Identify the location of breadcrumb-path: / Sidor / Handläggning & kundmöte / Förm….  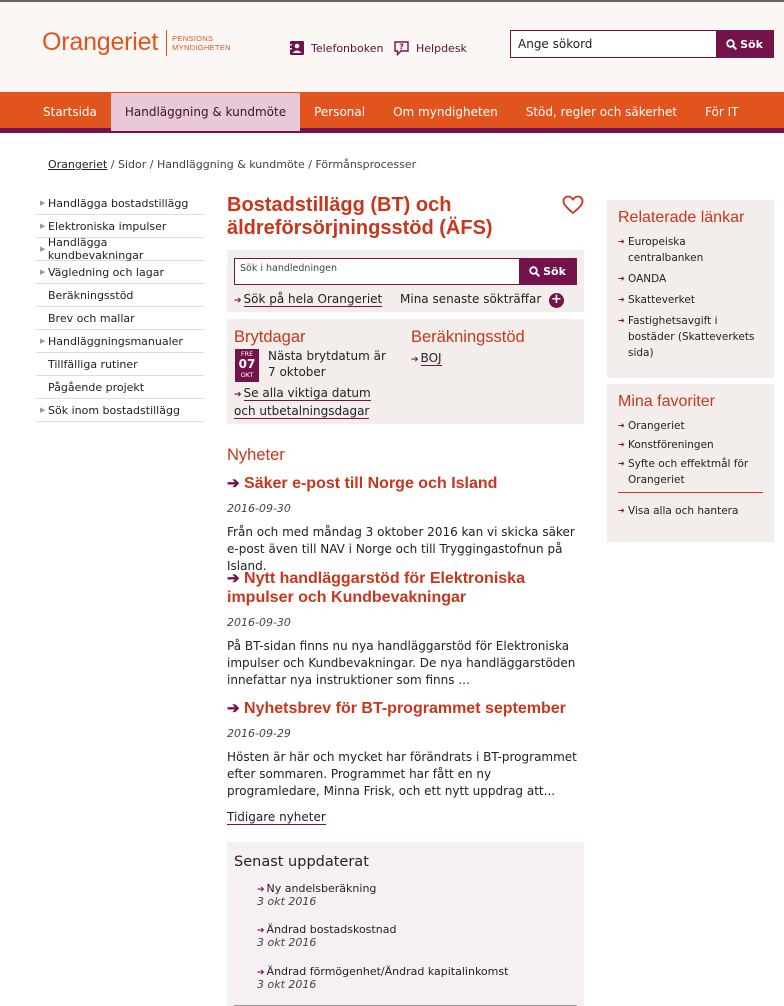
(262, 164).